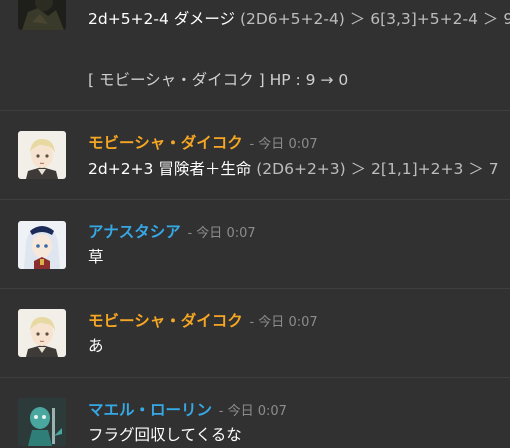 The width and height of the screenshot is (510, 448). Describe the element at coordinates (170, 169) in the screenshot. I see `dice-command: 2d+2+3 冒険者＋生命` at that location.